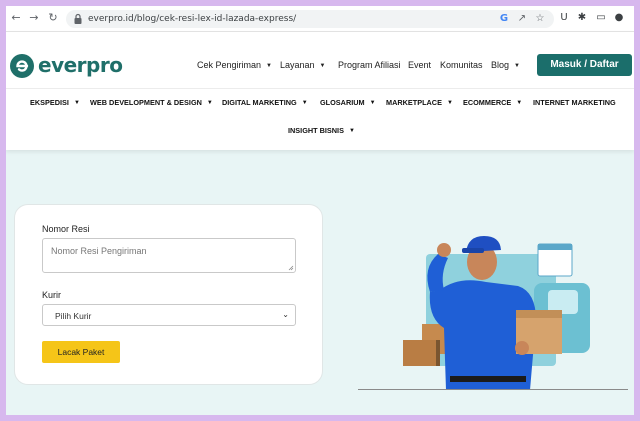 The height and width of the screenshot is (421, 640). What do you see at coordinates (522, 348) in the screenshot?
I see `courier-hand-box` at bounding box center [522, 348].